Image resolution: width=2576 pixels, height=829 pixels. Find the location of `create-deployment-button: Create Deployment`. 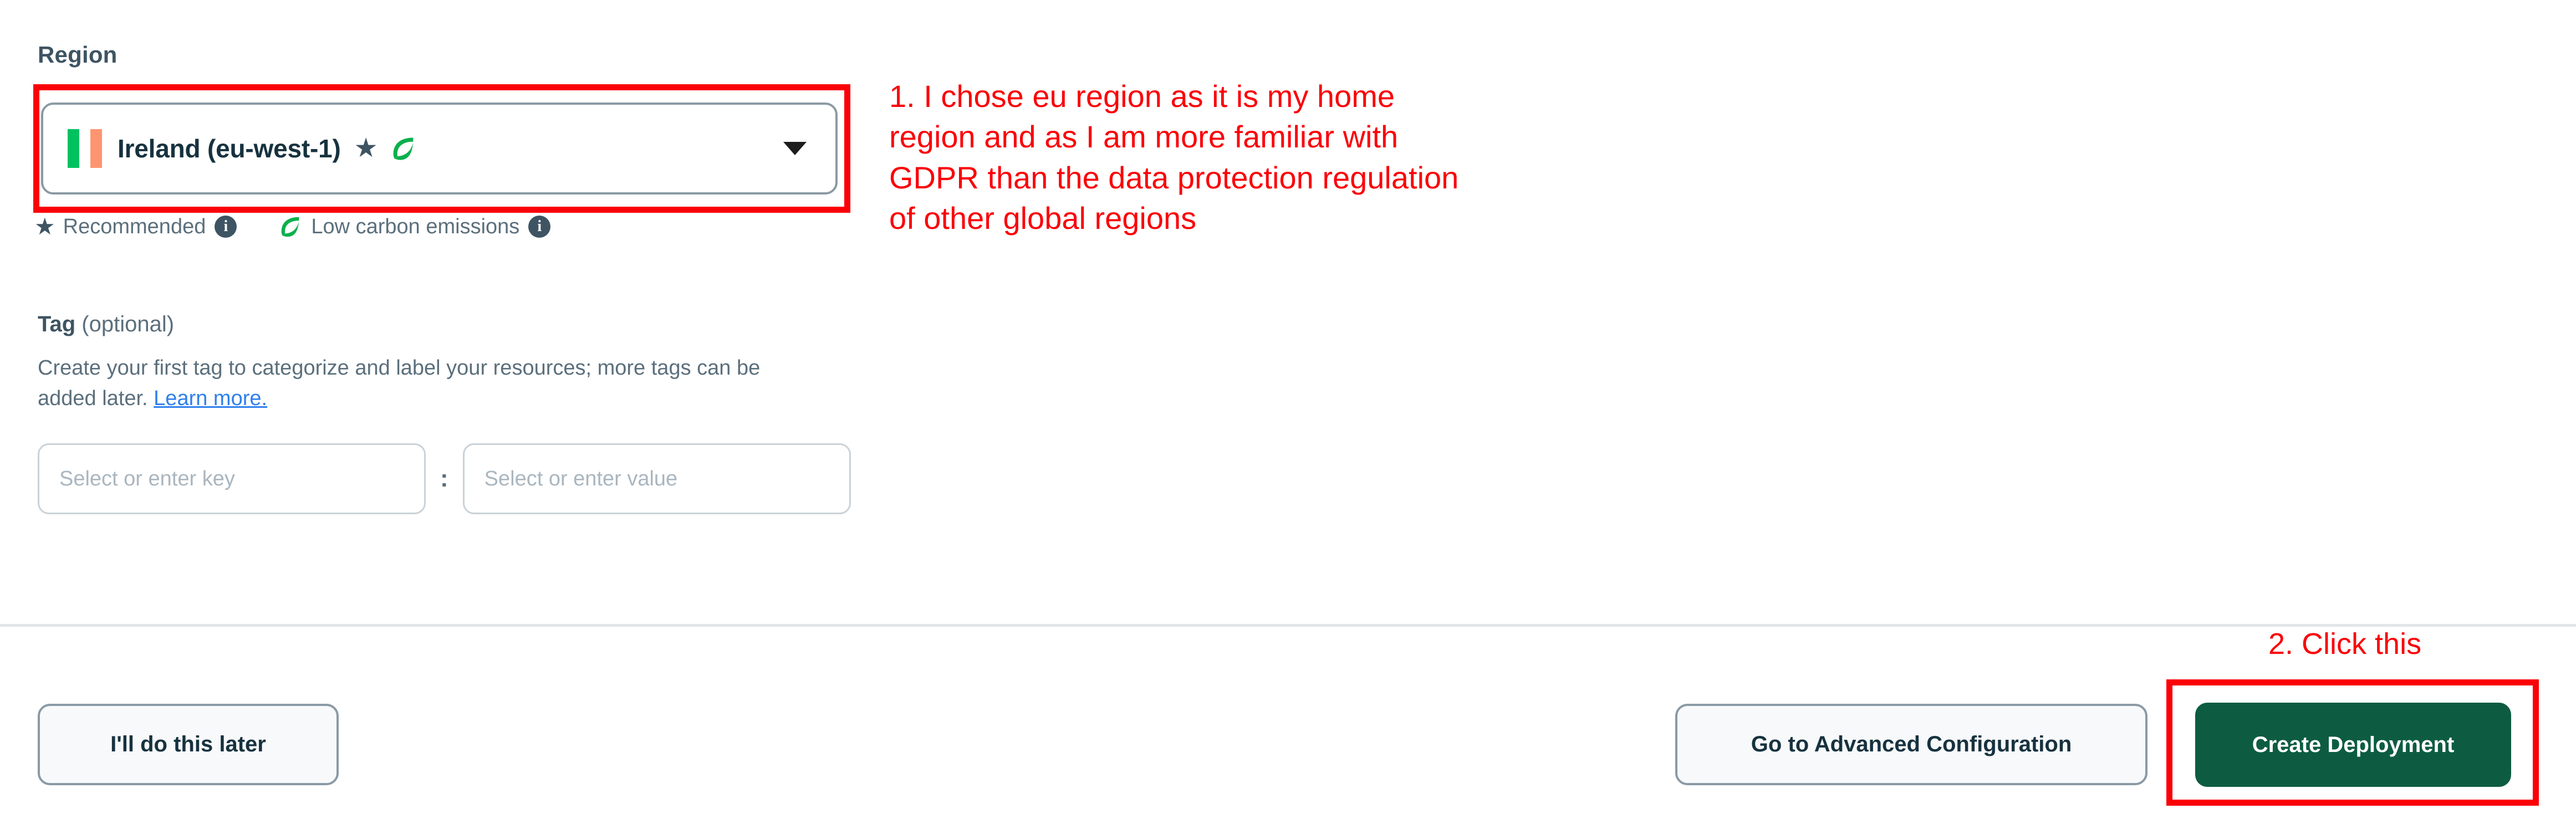

create-deployment-button: Create Deployment is located at coordinates (2353, 745).